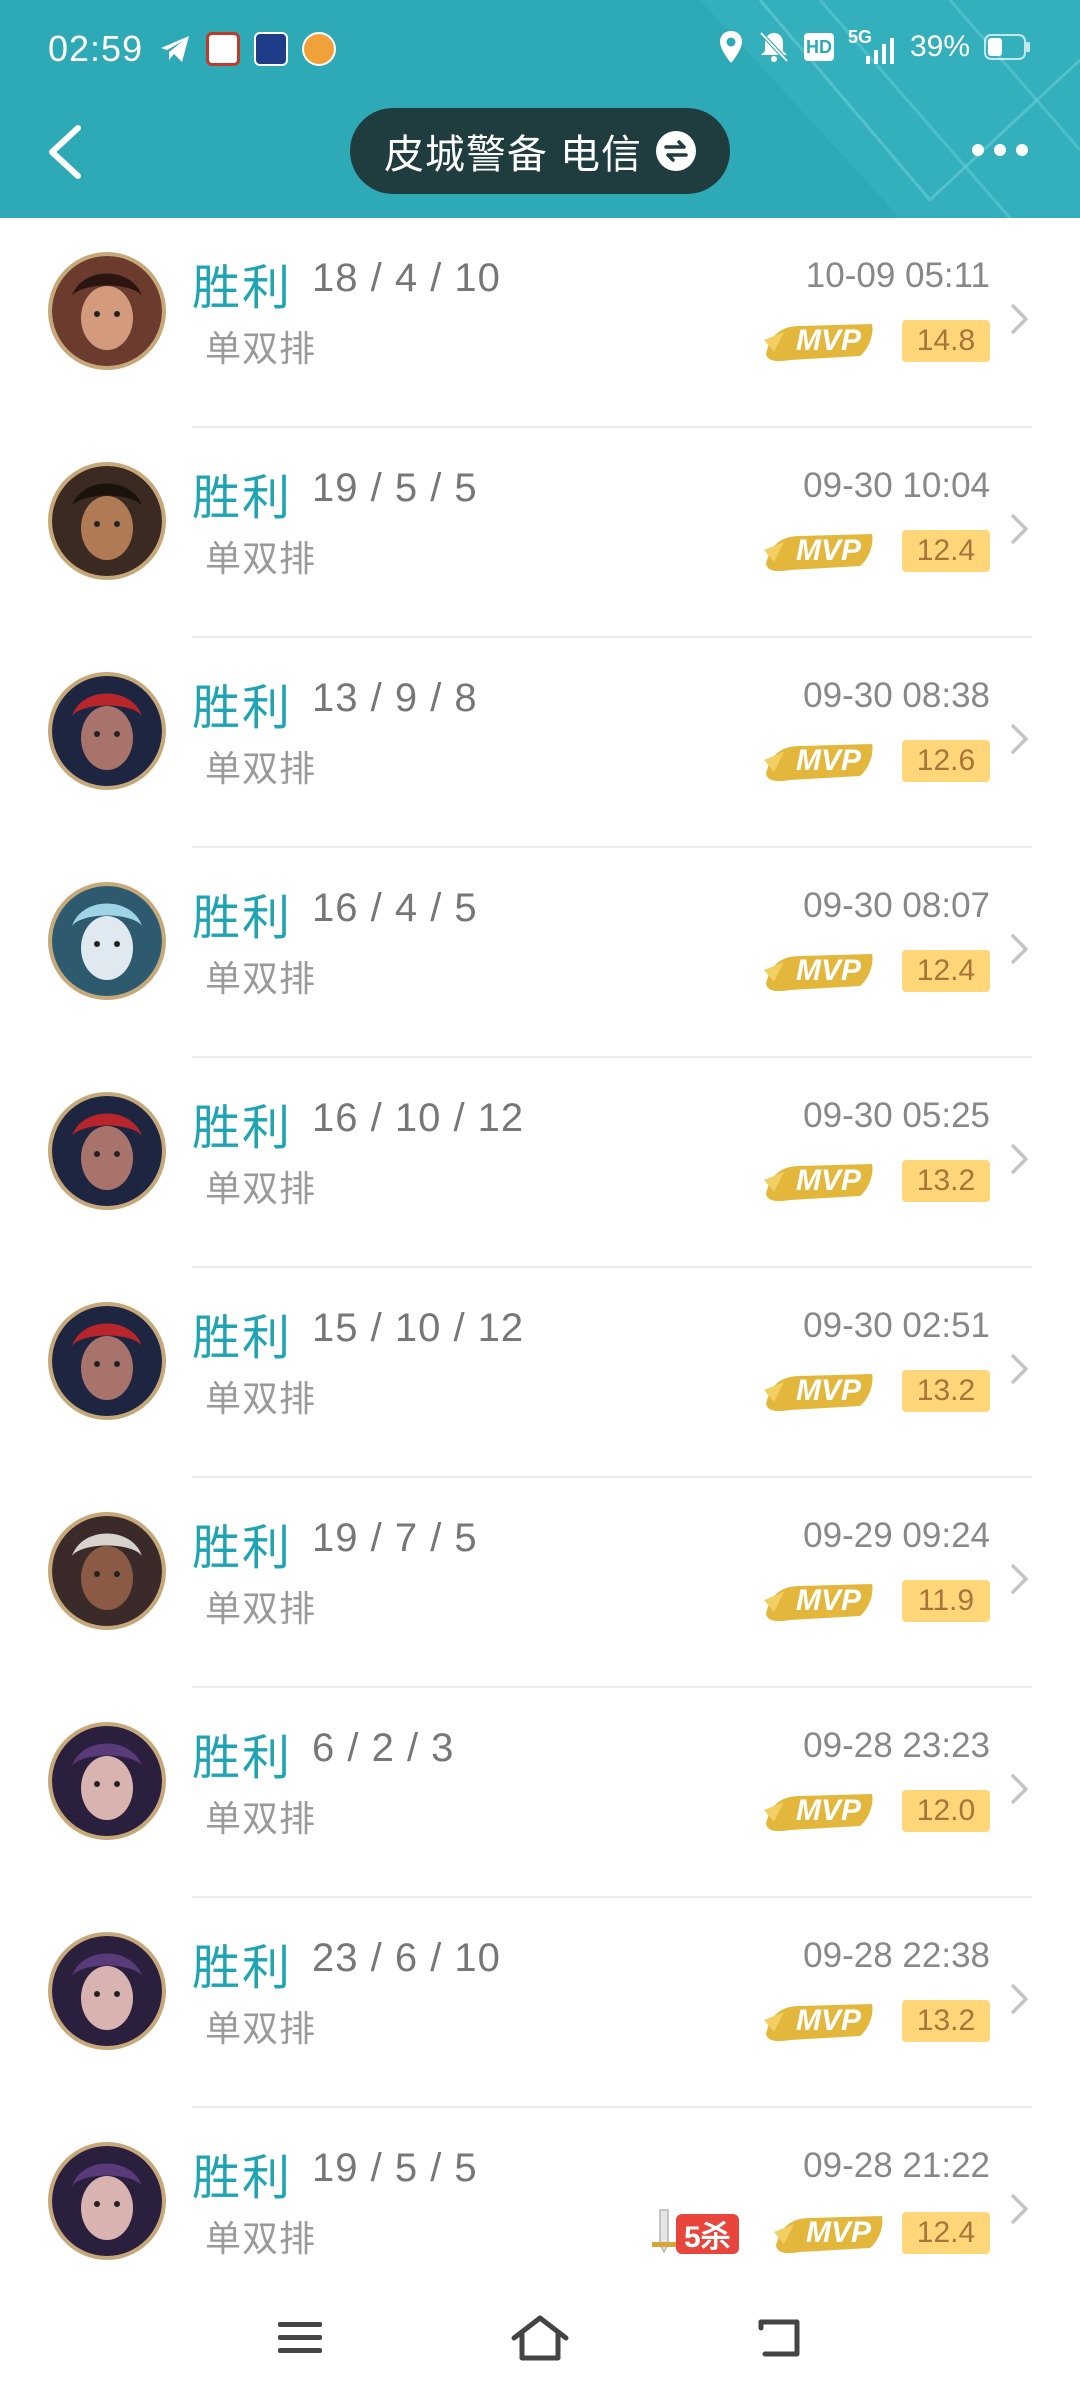  What do you see at coordinates (540, 533) in the screenshot?
I see `match-row: 胜利 19 / 5 / 5 单双排 09-30 10:04 MVP 12.4` at bounding box center [540, 533].